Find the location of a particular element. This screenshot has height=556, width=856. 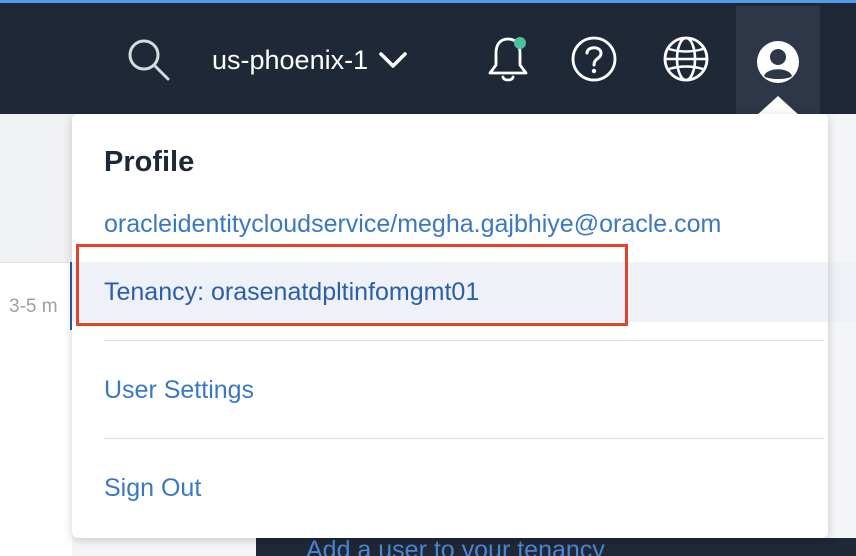

background-card-text: 3-5 m is located at coordinates (33, 306).